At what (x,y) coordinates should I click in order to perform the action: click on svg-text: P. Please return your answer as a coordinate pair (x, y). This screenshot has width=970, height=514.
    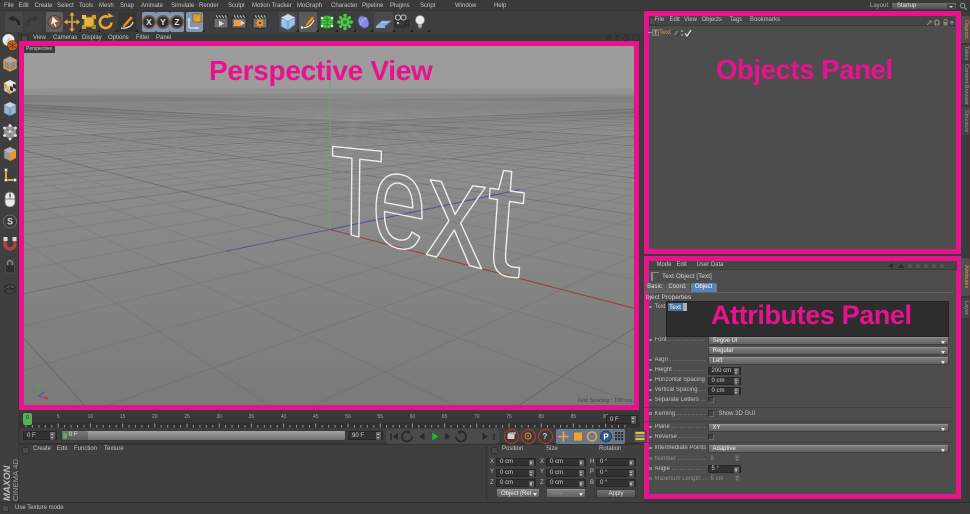
    Looking at the image, I should click on (606, 436).